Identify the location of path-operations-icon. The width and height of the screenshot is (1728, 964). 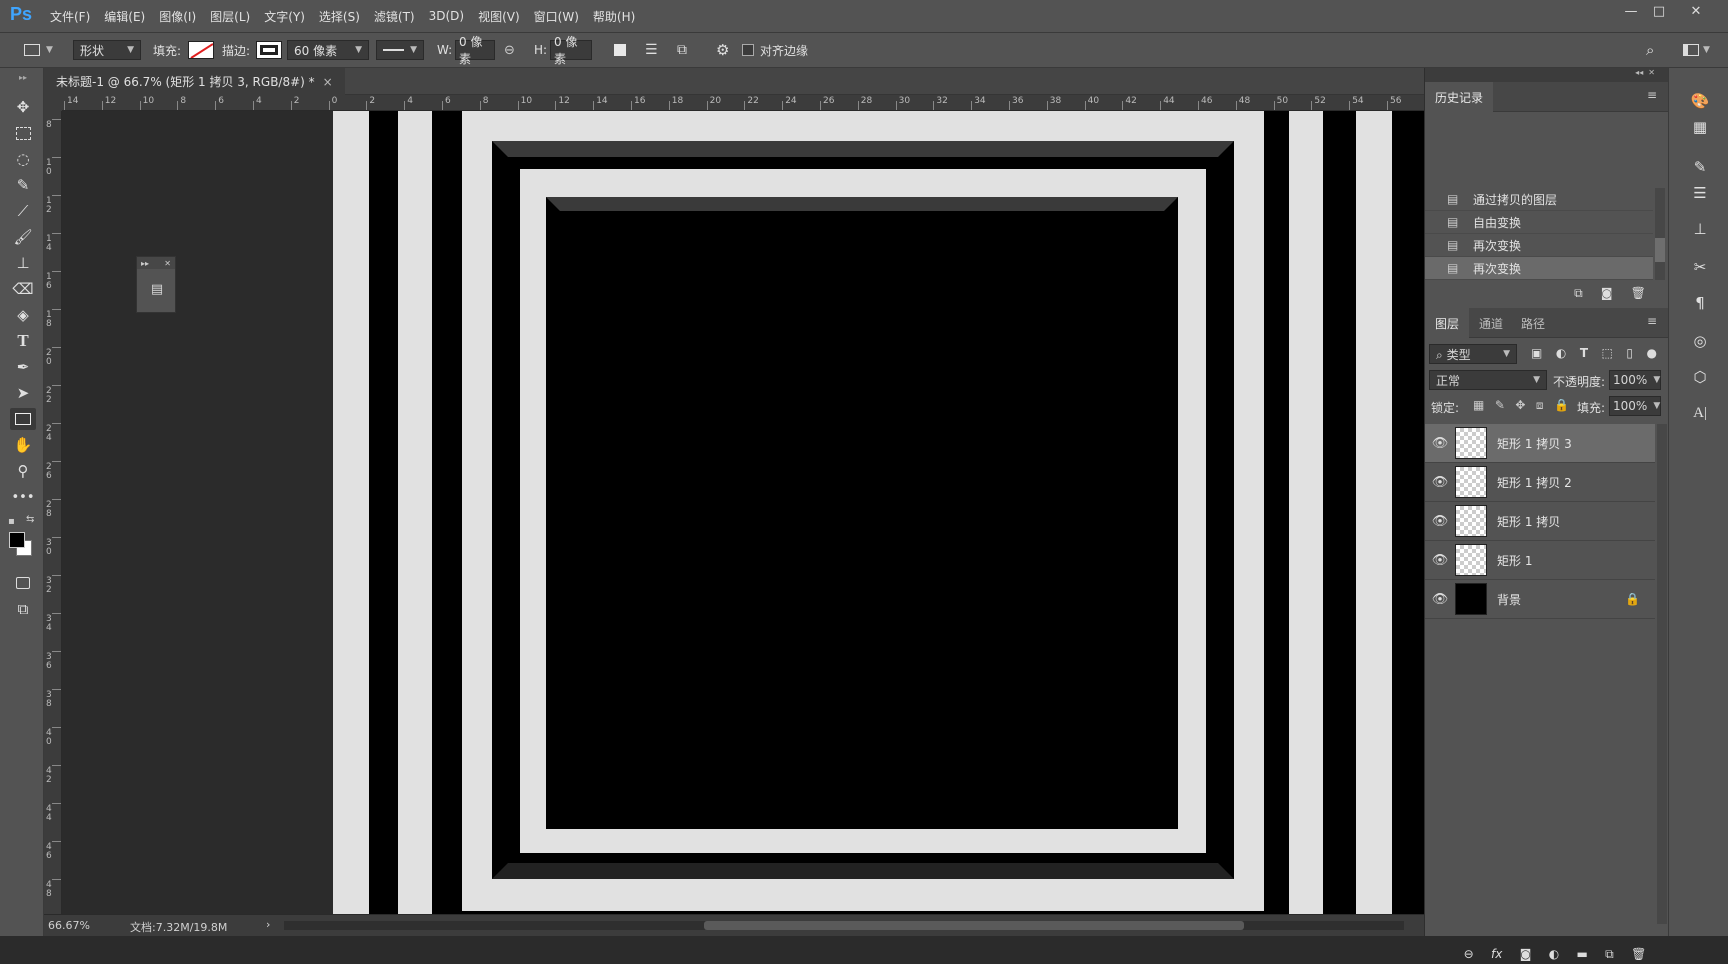
(620, 50).